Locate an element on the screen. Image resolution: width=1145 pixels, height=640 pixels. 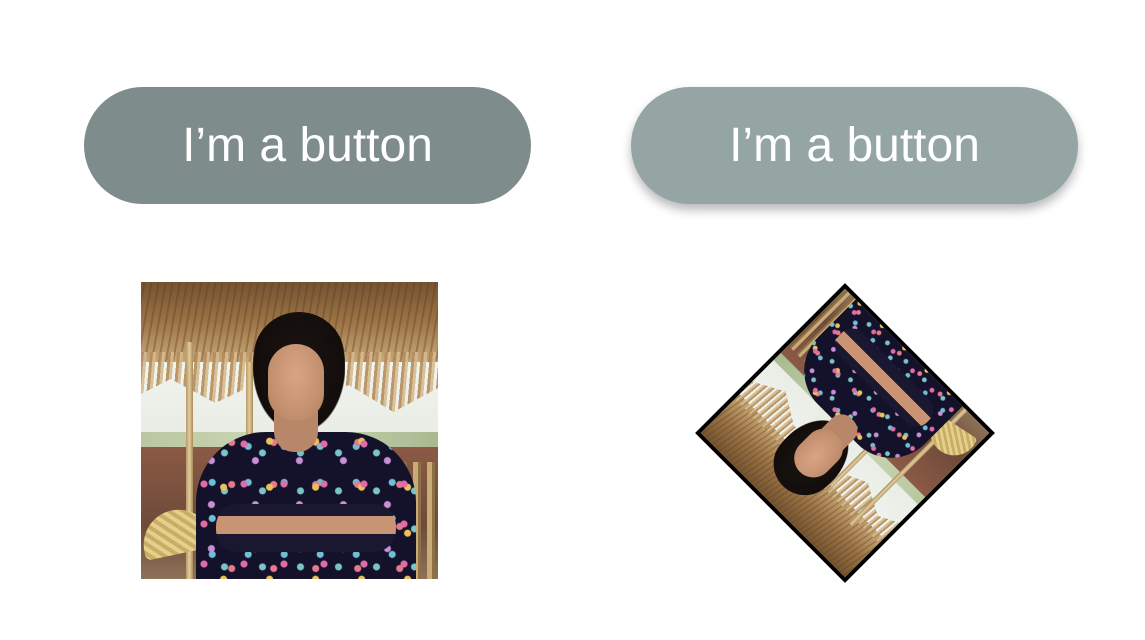
portrait-photo is located at coordinates (289, 430).